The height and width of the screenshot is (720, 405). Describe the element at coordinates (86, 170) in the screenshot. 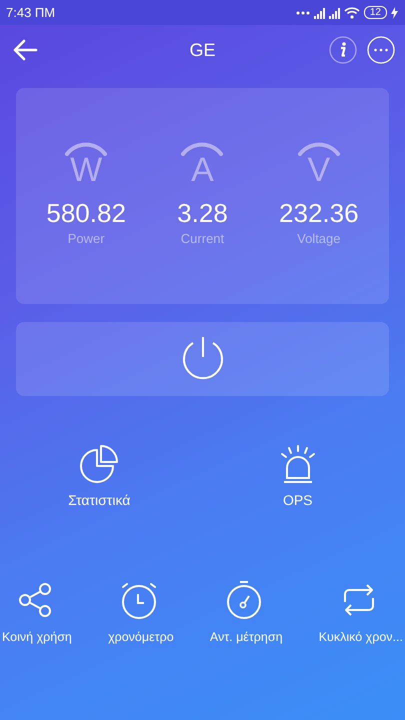

I see `unit-symbol: W` at that location.